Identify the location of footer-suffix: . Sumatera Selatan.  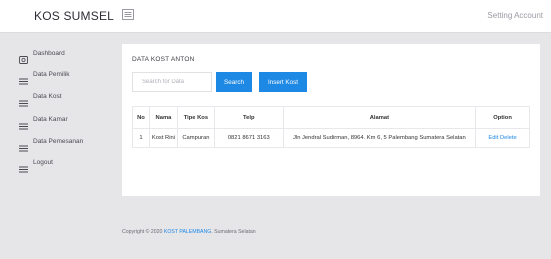
(233, 232).